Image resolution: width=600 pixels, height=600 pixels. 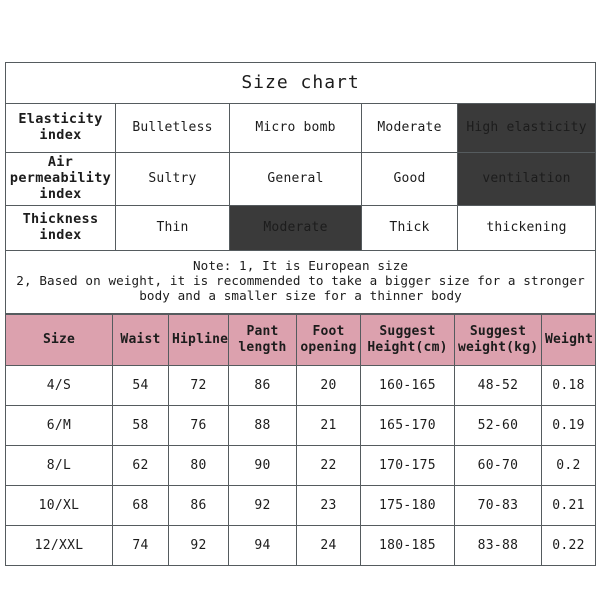 I want to click on column-header-pant-length: Pant length, so click(x=262, y=339).